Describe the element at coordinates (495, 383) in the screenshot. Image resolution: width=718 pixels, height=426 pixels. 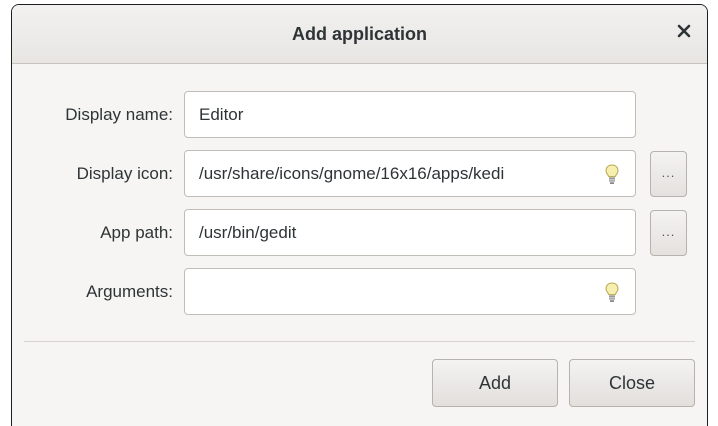
I see `add-button: Add` at that location.